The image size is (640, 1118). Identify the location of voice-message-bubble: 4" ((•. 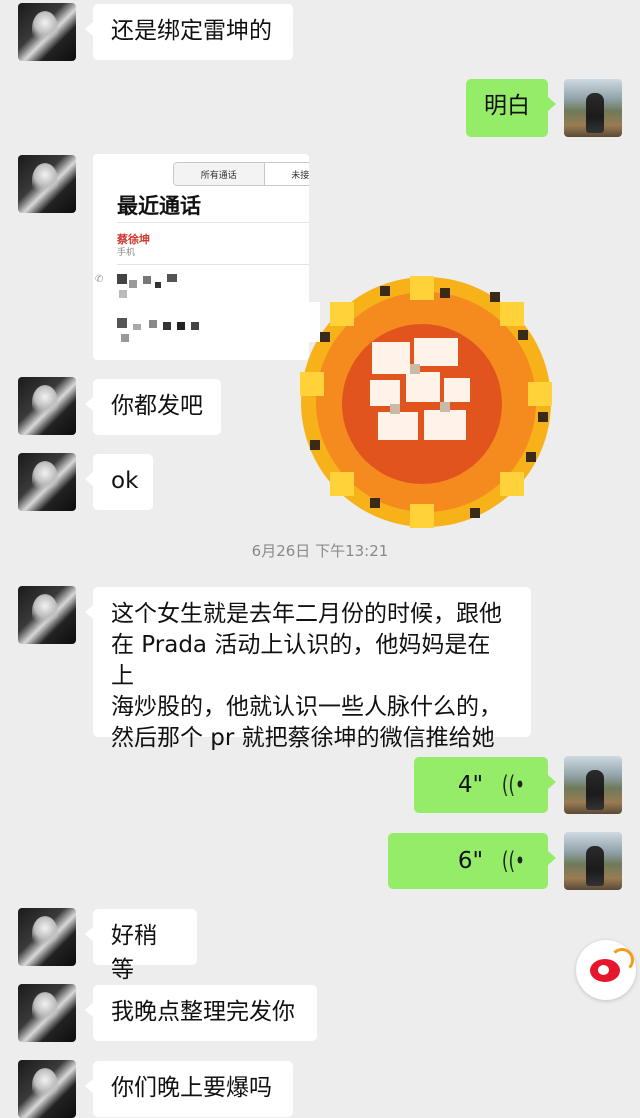
(485, 785).